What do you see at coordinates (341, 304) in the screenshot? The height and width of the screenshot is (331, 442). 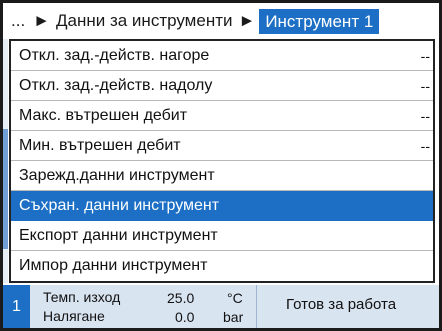 I see `operating-state: Готов за работа` at bounding box center [341, 304].